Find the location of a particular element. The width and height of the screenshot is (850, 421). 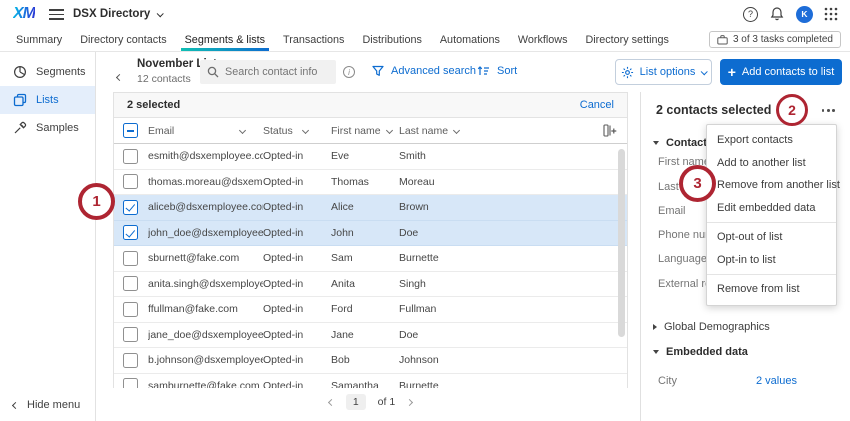

briefcase-icon is located at coordinates (722, 39).